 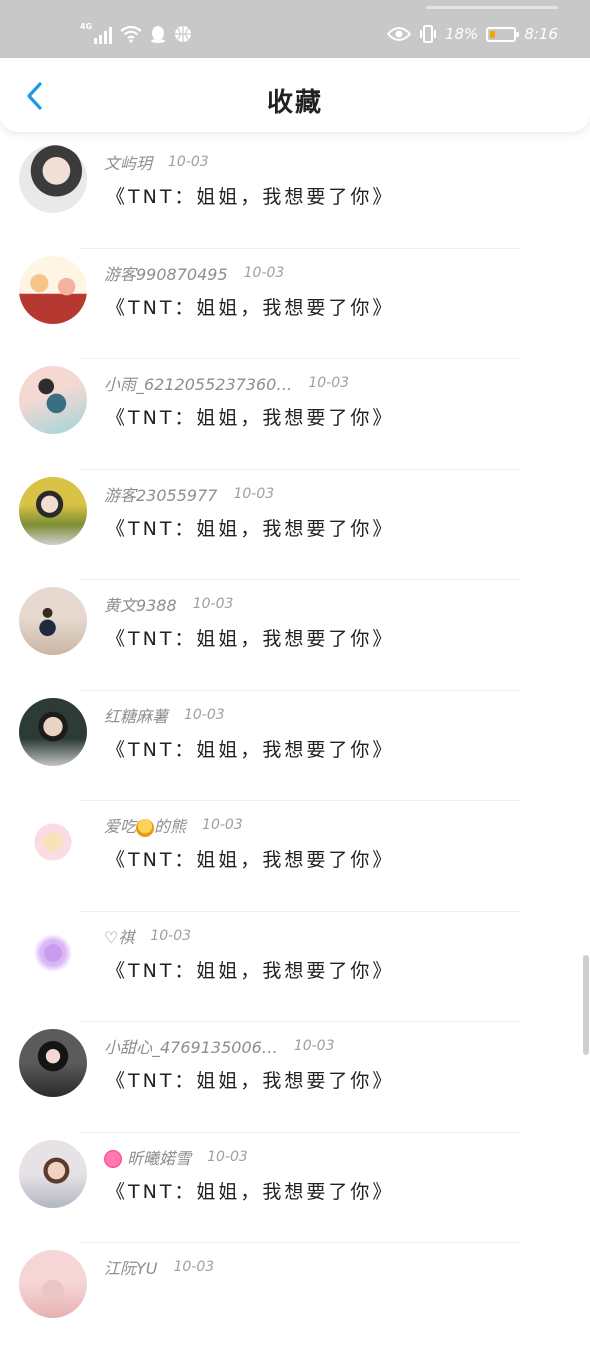 I want to click on item-meta: 红糖麻薯 10-03, so click(x=164, y=715).